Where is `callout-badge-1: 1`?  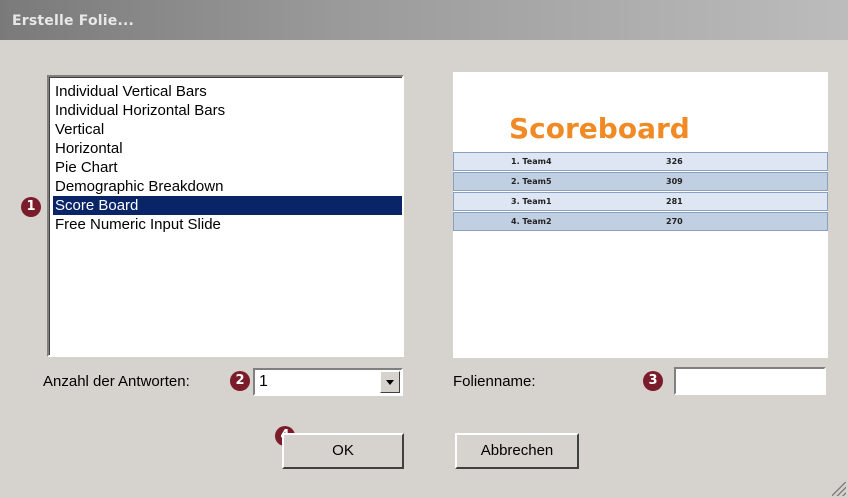
callout-badge-1: 1 is located at coordinates (31, 207).